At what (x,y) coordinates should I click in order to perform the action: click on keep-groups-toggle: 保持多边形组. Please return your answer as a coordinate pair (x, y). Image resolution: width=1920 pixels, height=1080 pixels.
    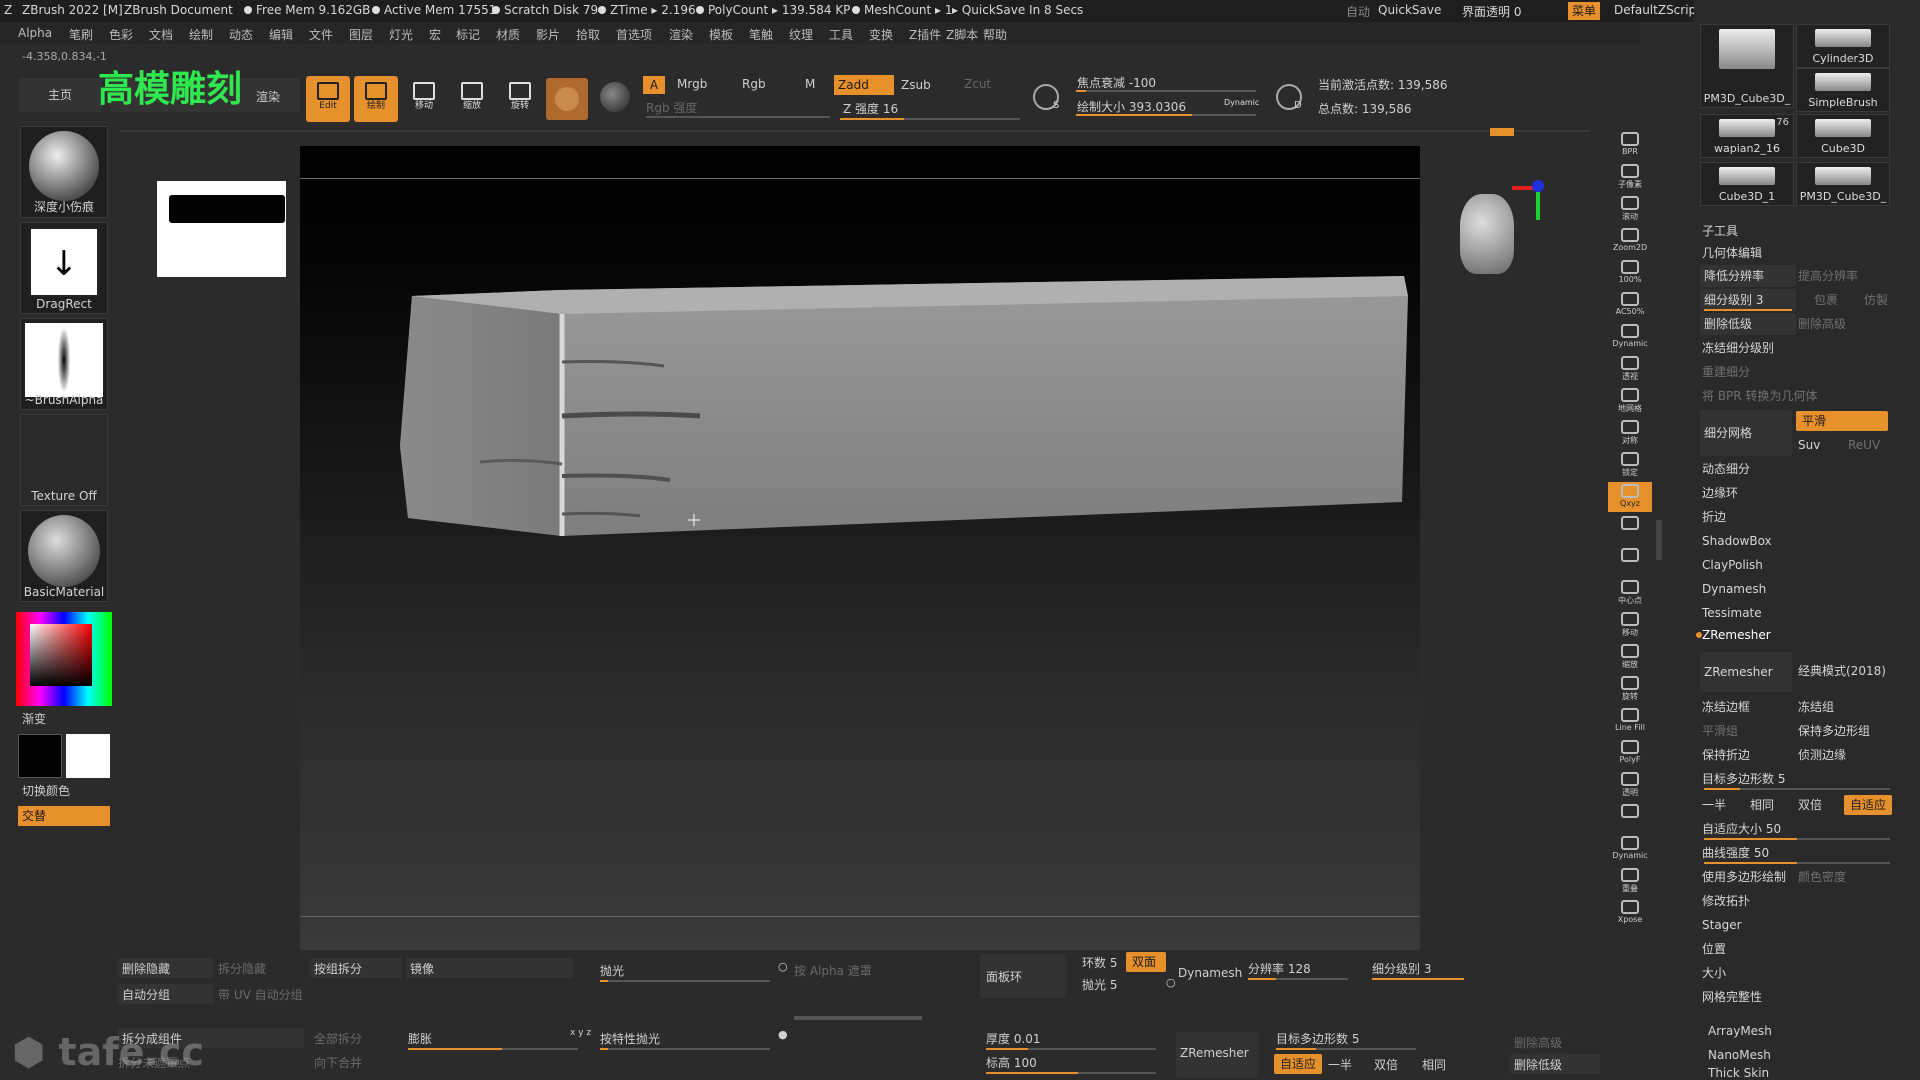
    Looking at the image, I should click on (1834, 731).